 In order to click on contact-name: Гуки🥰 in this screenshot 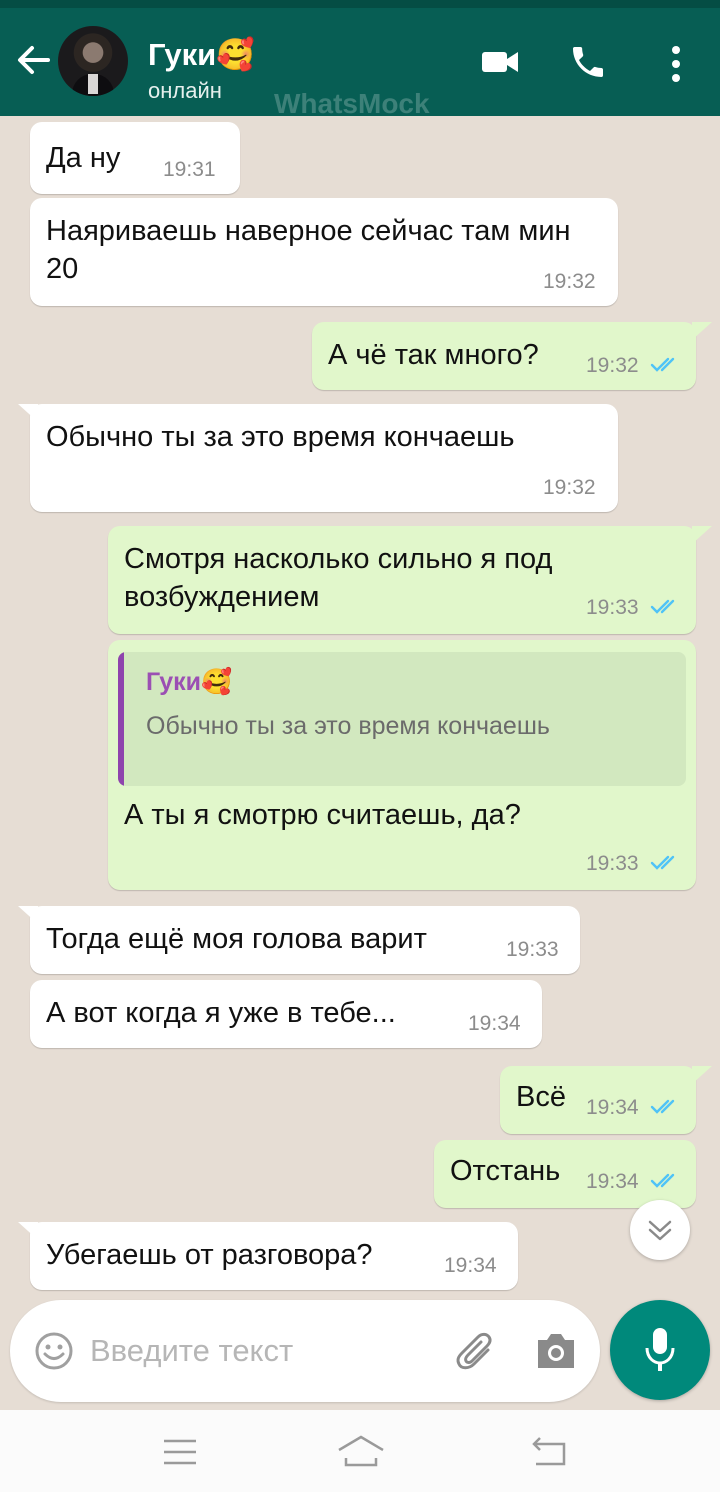, I will do `click(201, 54)`.